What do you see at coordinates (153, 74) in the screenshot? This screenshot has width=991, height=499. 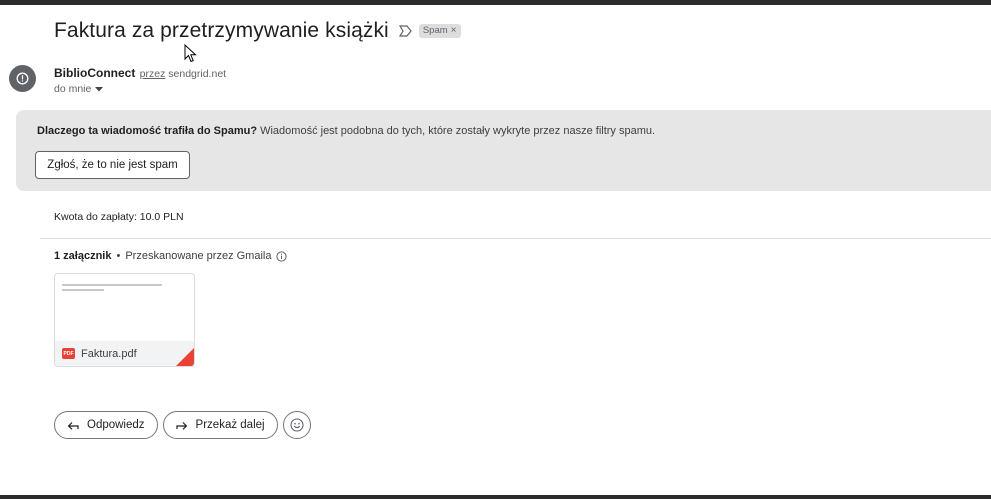 I see `via-link: przez` at bounding box center [153, 74].